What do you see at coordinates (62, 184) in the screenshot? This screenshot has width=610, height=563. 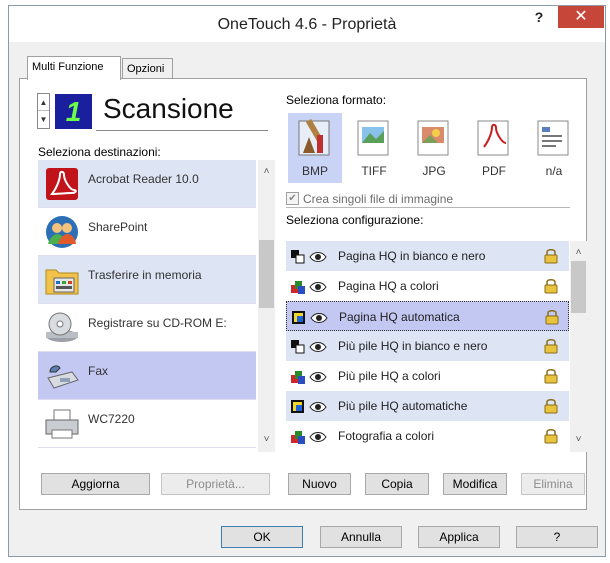 I see `acrobat-icon` at bounding box center [62, 184].